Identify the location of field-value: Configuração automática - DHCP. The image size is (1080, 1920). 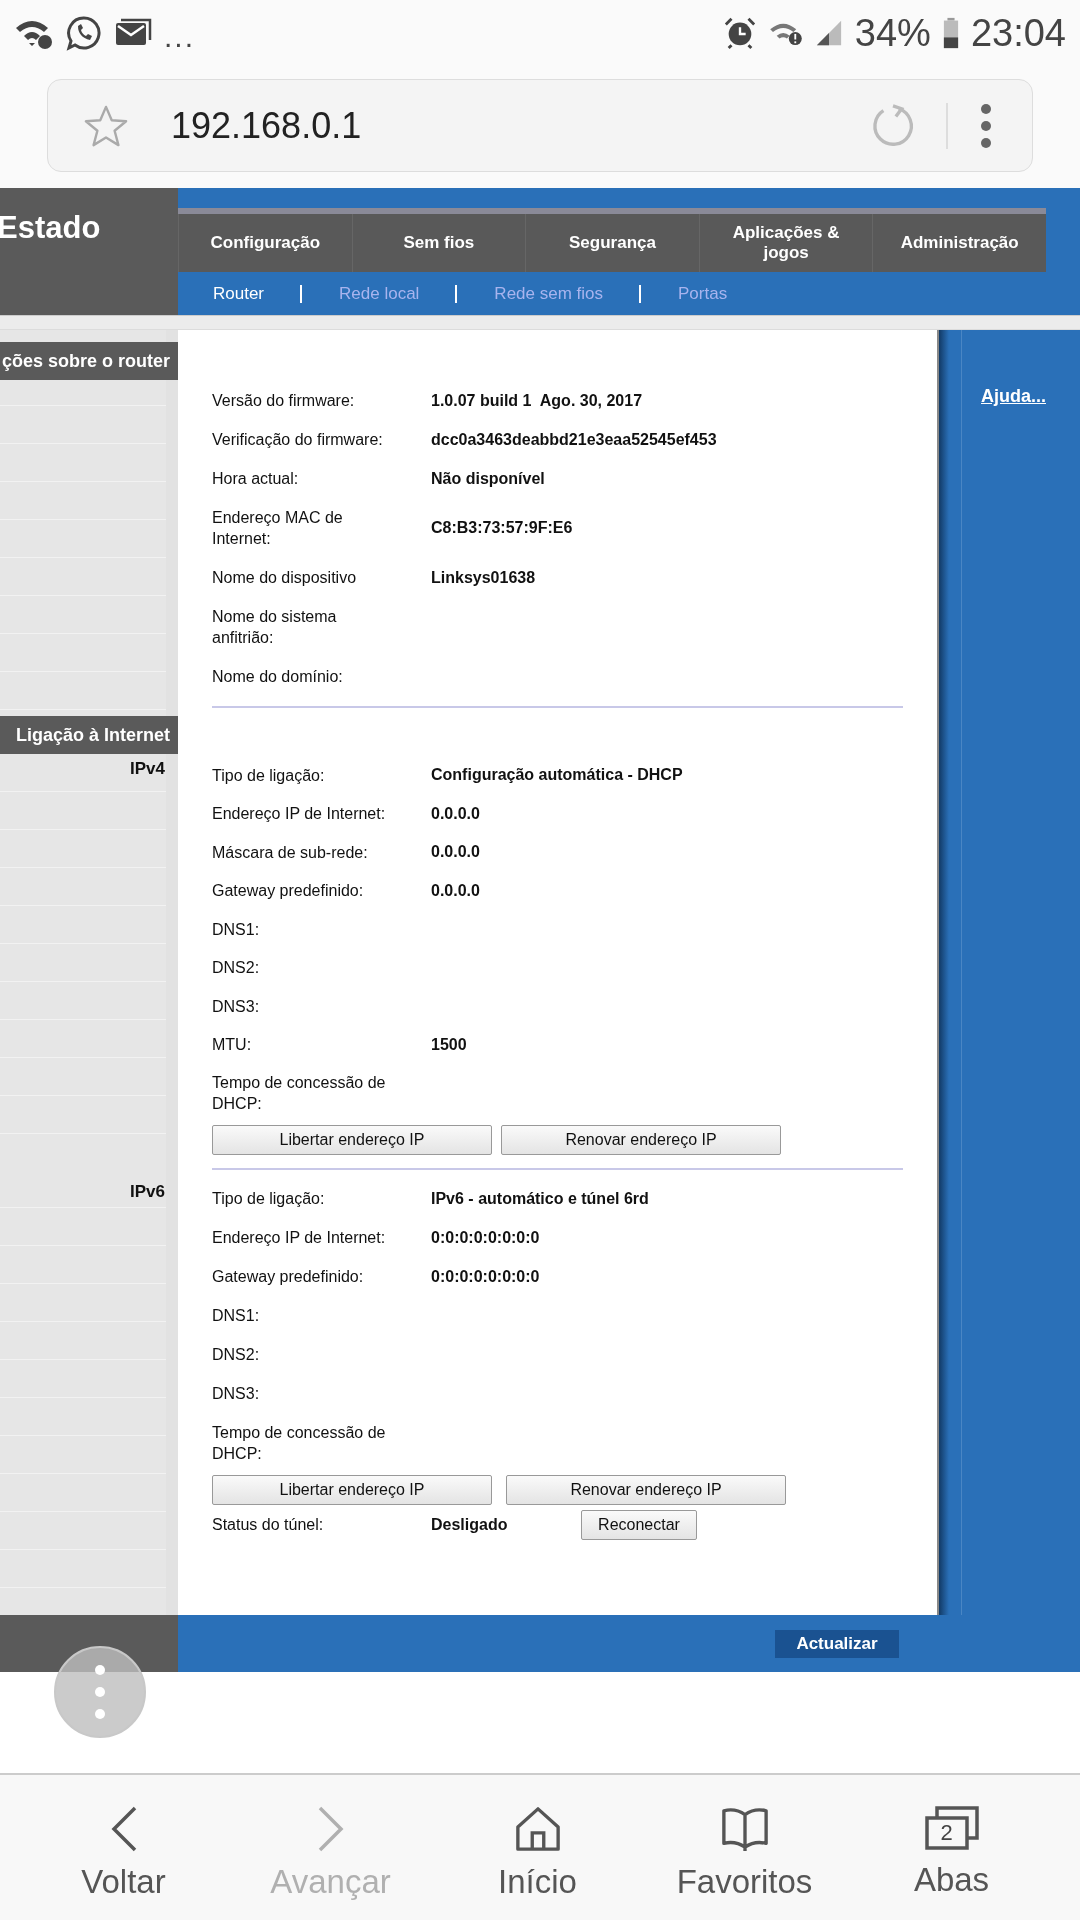
(557, 775).